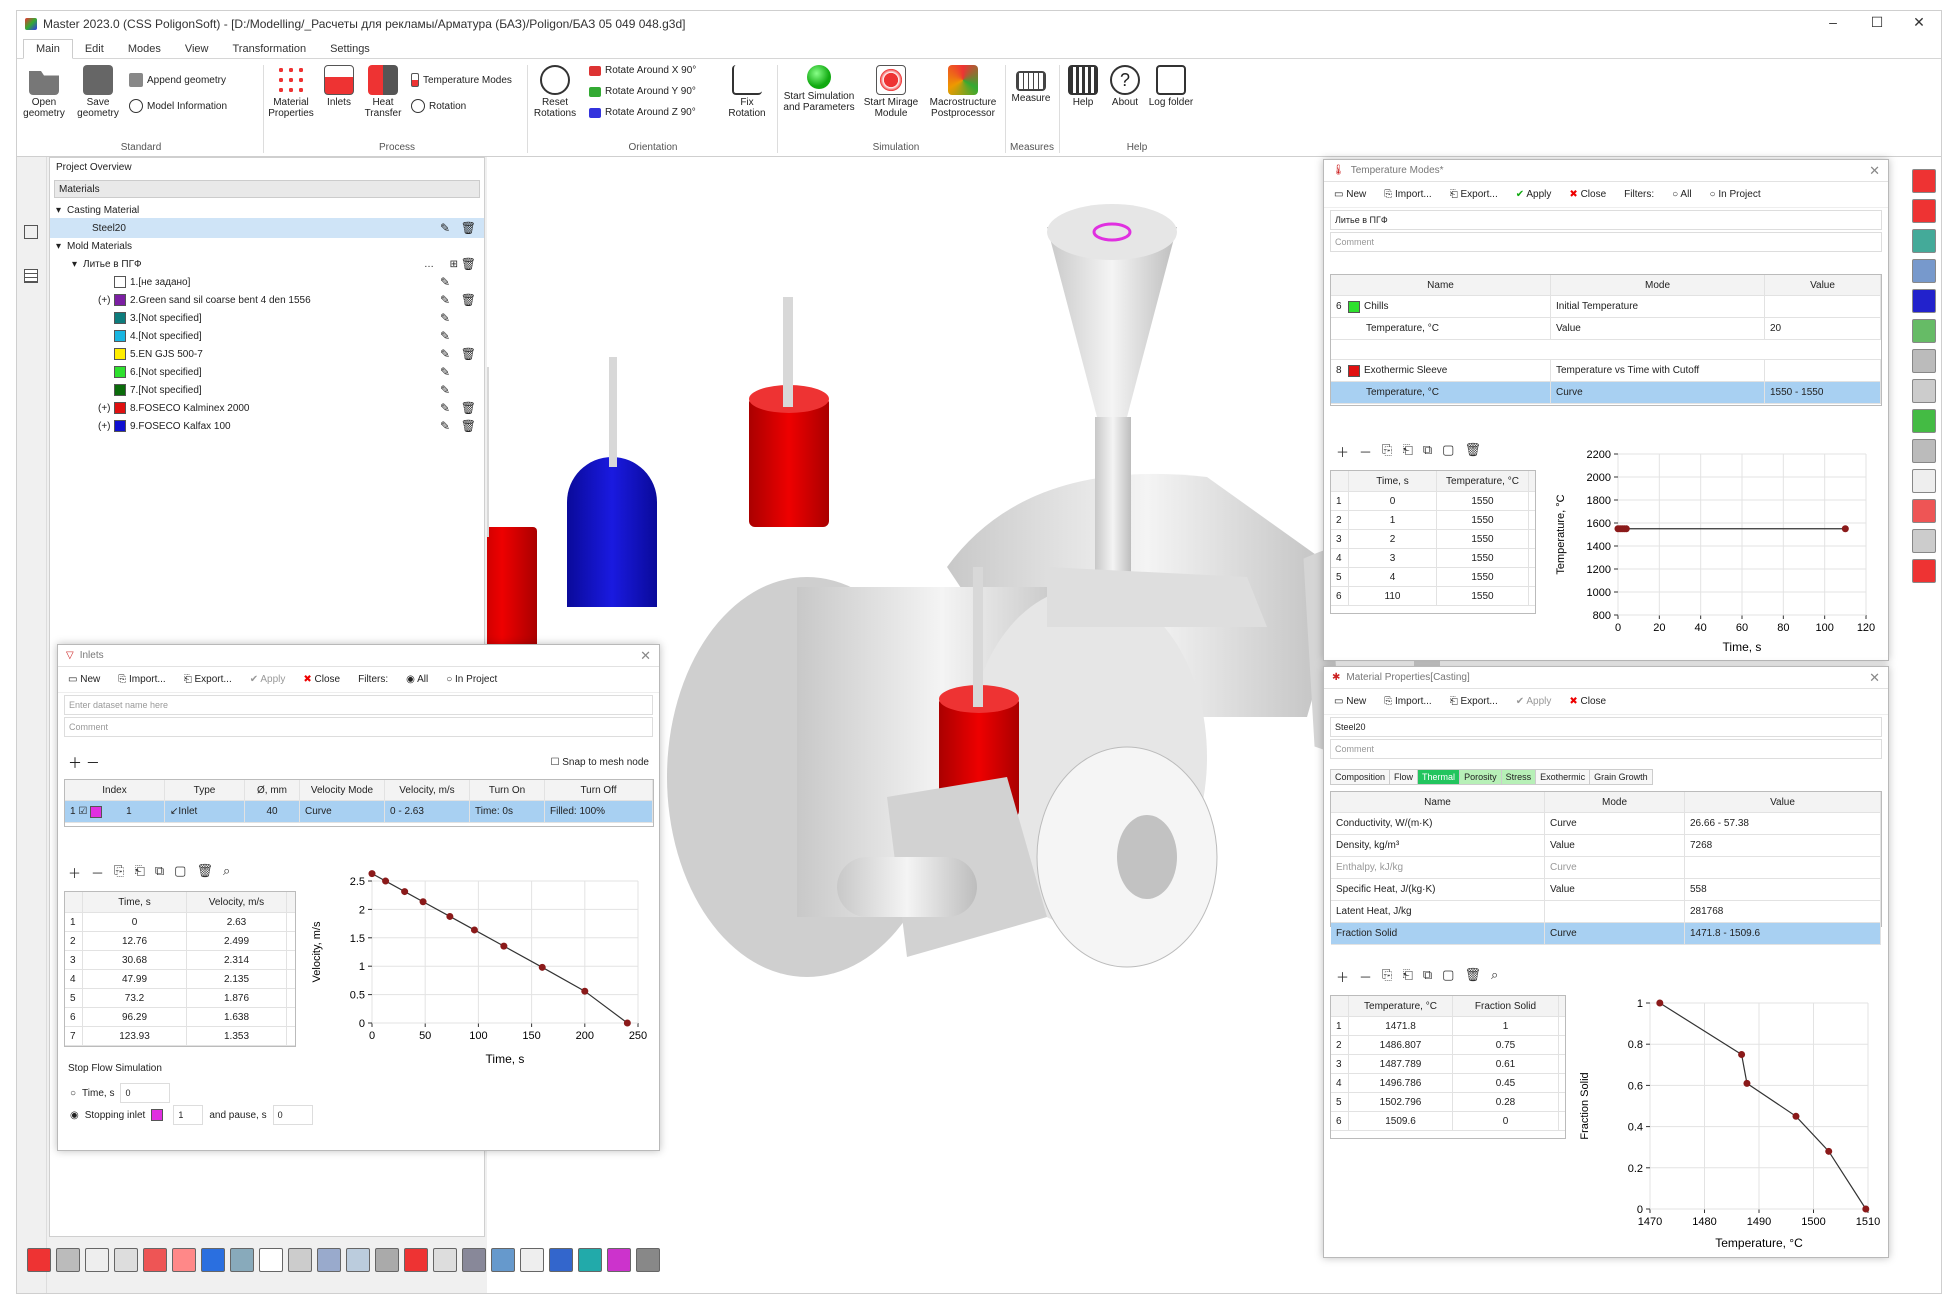  What do you see at coordinates (1480, 777) in the screenshot?
I see `tab-porosity: Porosity` at bounding box center [1480, 777].